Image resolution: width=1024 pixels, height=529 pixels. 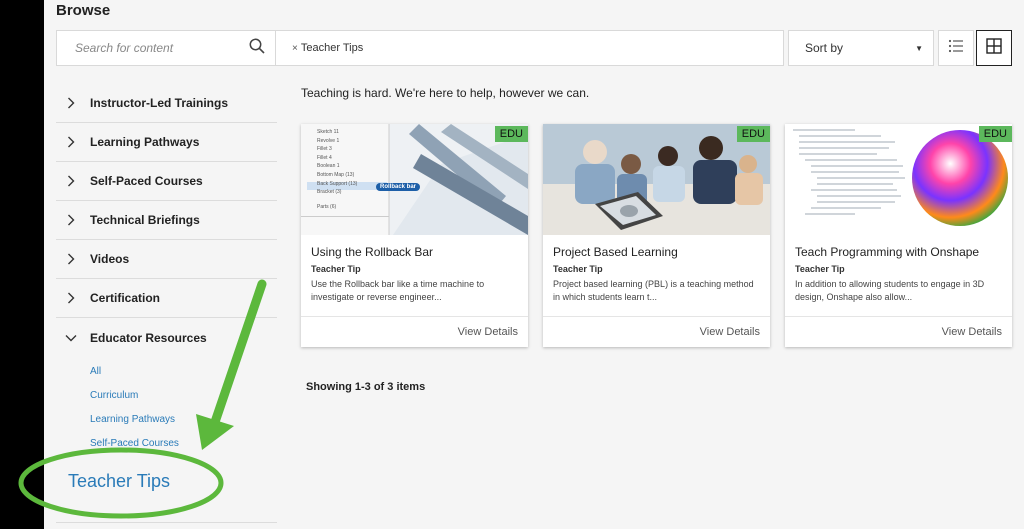 I want to click on sidebar-item-label: Self-Paced Courses, so click(x=146, y=181).